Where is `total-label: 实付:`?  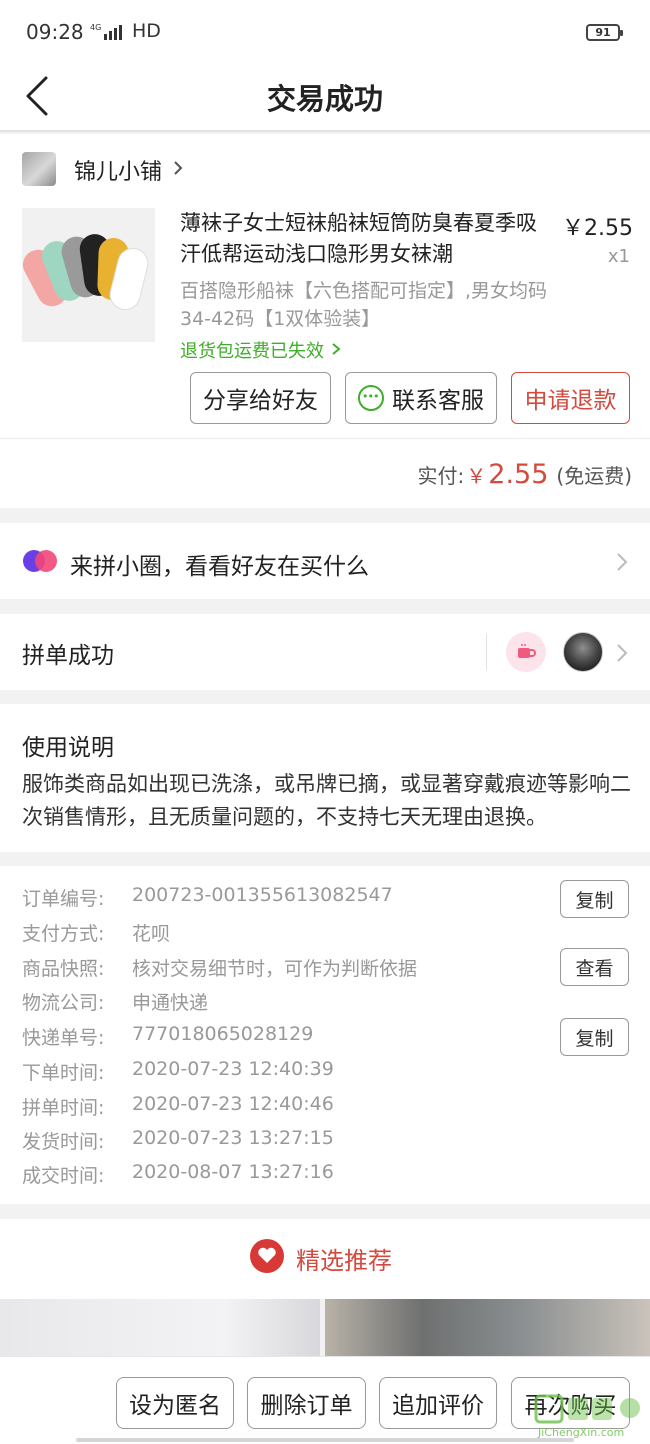
total-label: 实付: is located at coordinates (441, 476).